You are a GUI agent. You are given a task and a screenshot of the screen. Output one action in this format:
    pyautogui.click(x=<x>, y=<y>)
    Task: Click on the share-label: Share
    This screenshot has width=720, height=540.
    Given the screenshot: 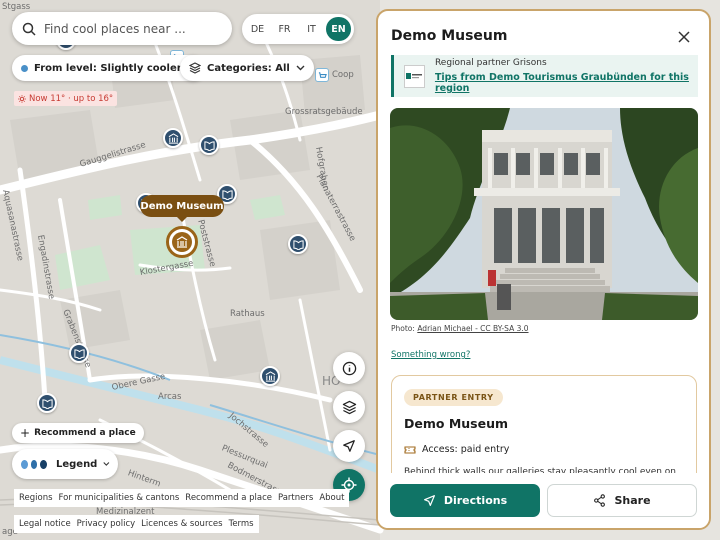 What is the action you would take?
    pyautogui.click(x=632, y=500)
    